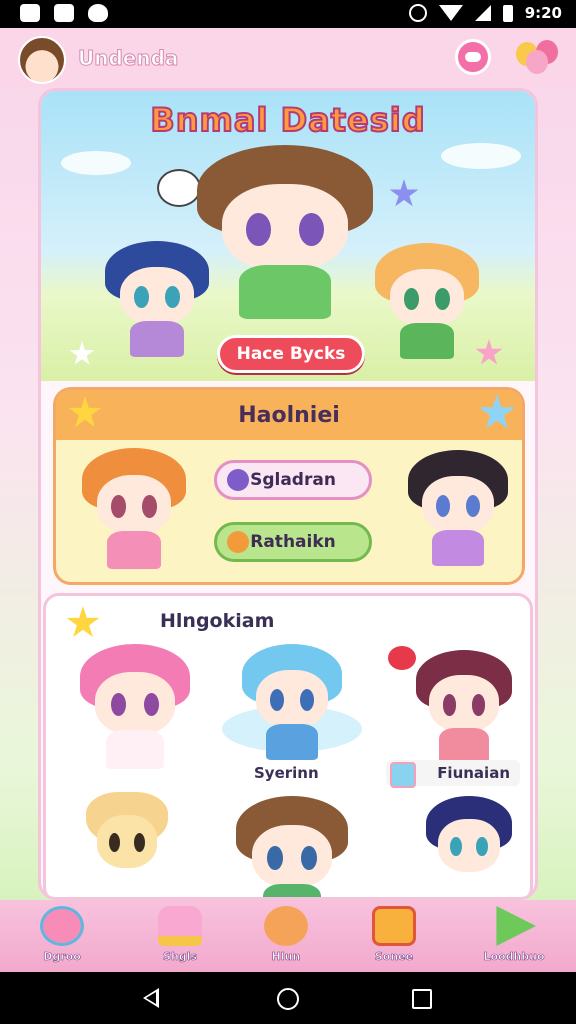  Describe the element at coordinates (64, 13) in the screenshot. I see `app-notification-icon` at that location.